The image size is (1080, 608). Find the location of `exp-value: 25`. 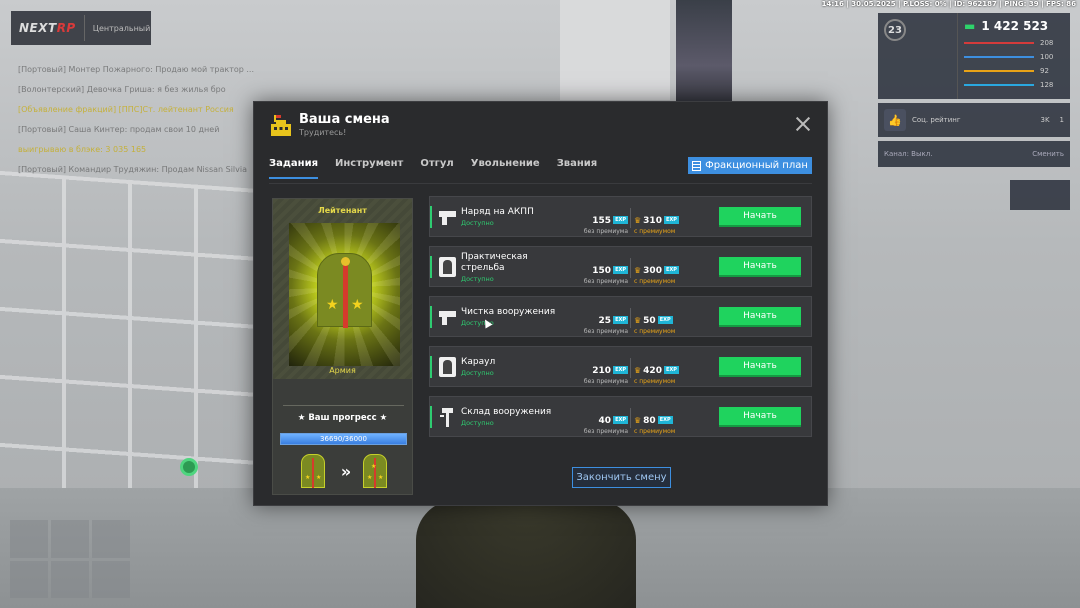

exp-value: 25 is located at coordinates (605, 321).